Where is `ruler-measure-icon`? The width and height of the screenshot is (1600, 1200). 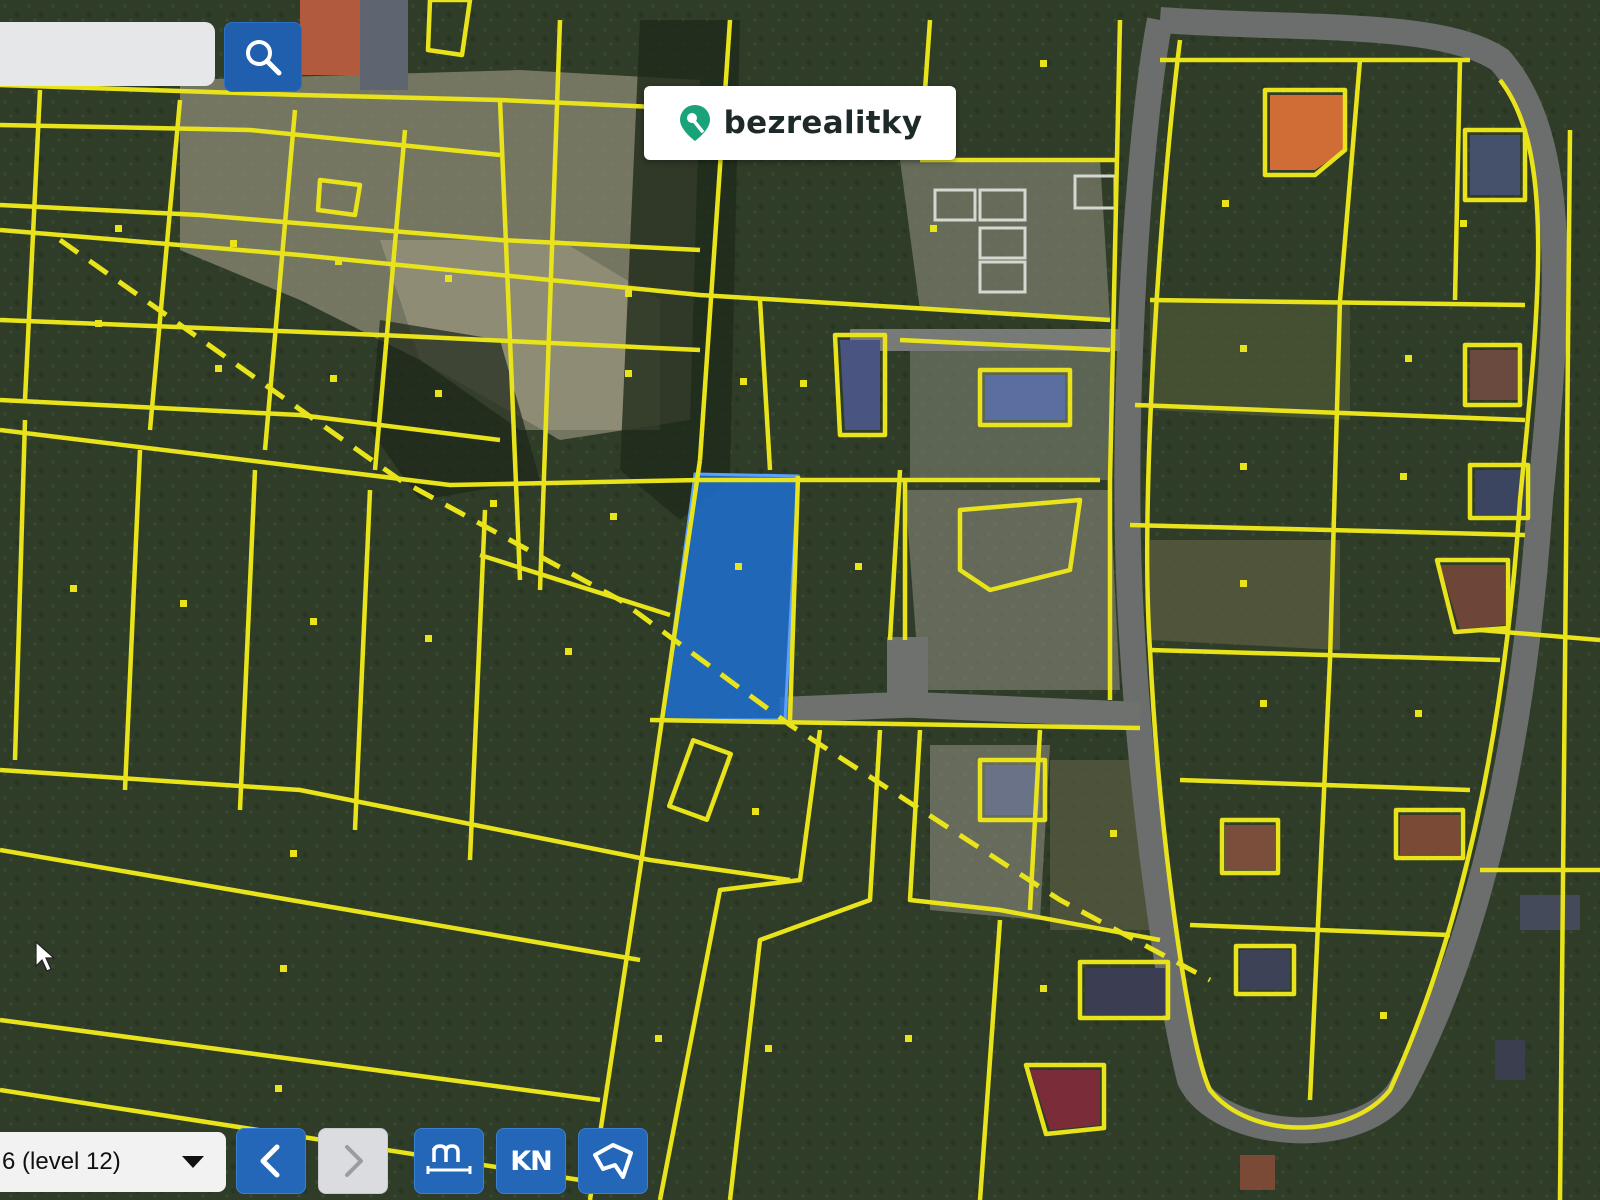 ruler-measure-icon is located at coordinates (449, 1159).